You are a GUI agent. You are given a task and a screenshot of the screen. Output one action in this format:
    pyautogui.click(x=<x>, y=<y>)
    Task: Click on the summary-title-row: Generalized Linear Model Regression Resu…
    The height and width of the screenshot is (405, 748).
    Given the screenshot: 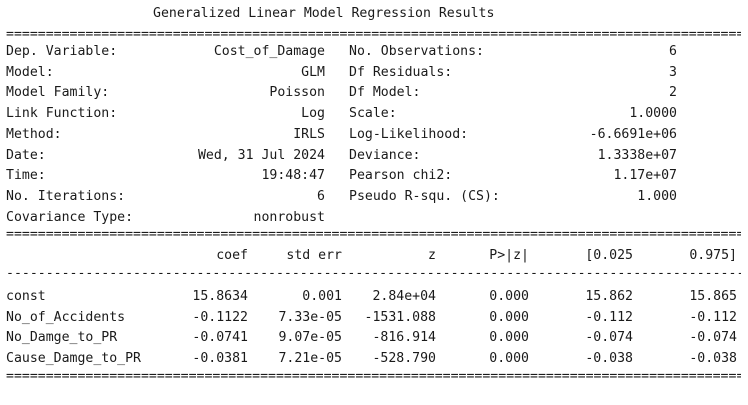 What is the action you would take?
    pyautogui.click(x=374, y=14)
    